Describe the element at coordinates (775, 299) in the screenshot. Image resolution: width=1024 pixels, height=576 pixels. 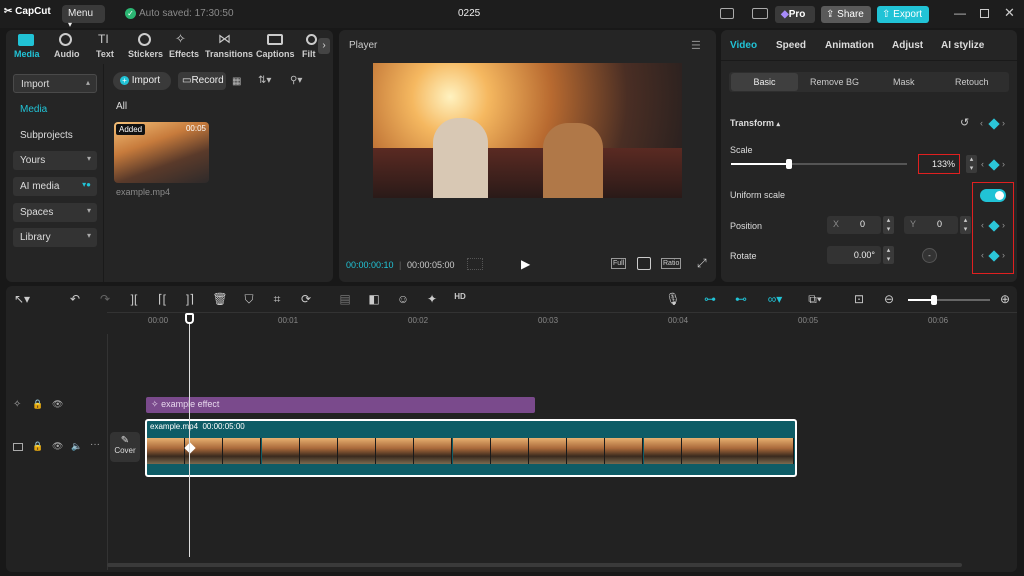
I see `link-icon: ∞▾` at that location.